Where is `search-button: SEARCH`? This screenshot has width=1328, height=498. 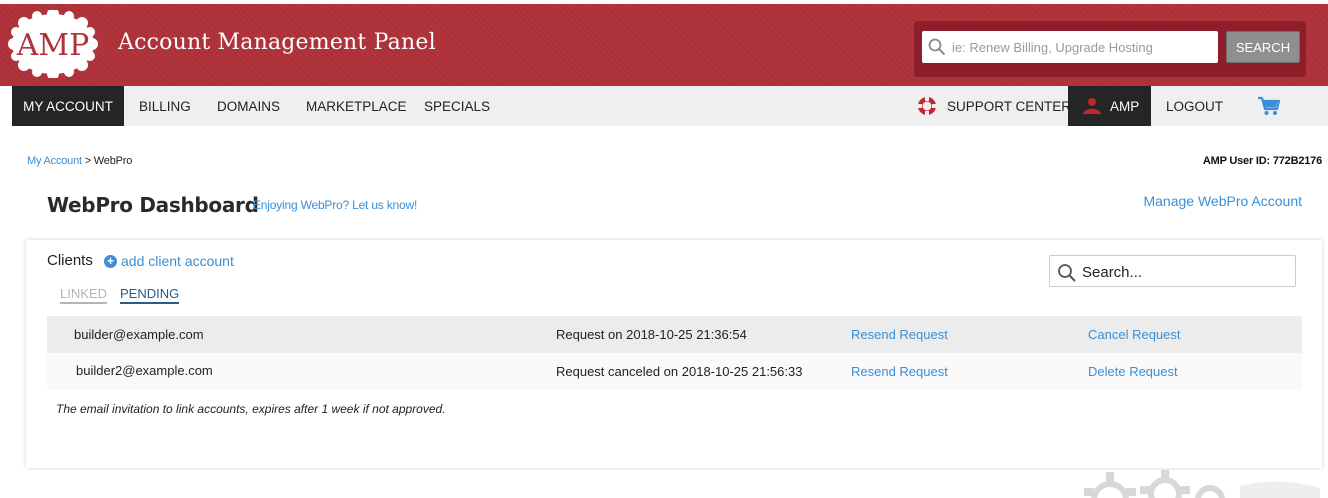 search-button: SEARCH is located at coordinates (1263, 47).